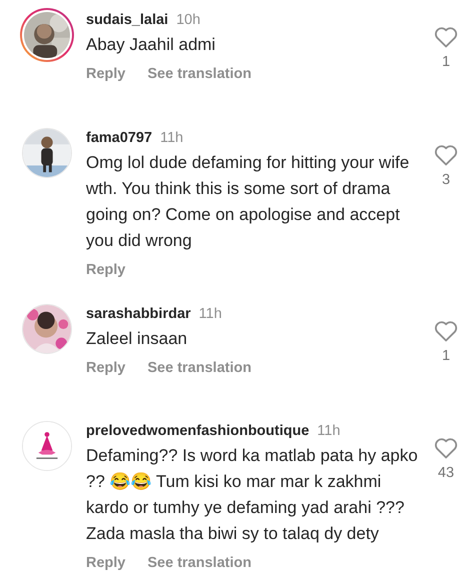 The width and height of the screenshot is (474, 581). Describe the element at coordinates (47, 35) in the screenshot. I see `story-ring` at that location.